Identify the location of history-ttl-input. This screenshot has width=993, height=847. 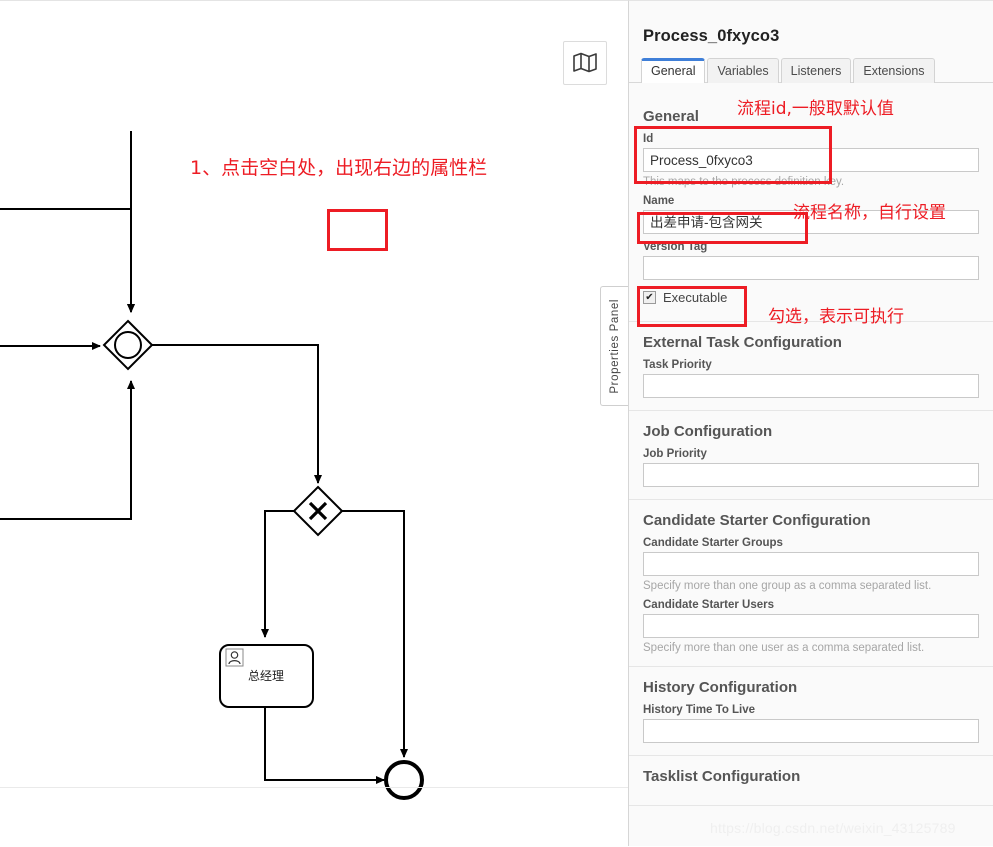
(811, 731).